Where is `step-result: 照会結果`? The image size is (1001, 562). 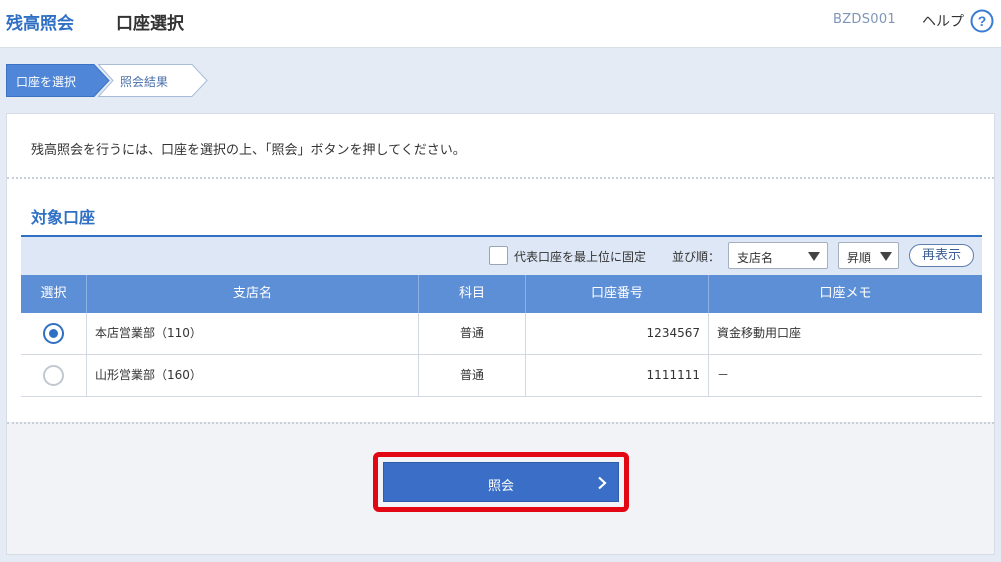
step-result: 照会結果 is located at coordinates (153, 80).